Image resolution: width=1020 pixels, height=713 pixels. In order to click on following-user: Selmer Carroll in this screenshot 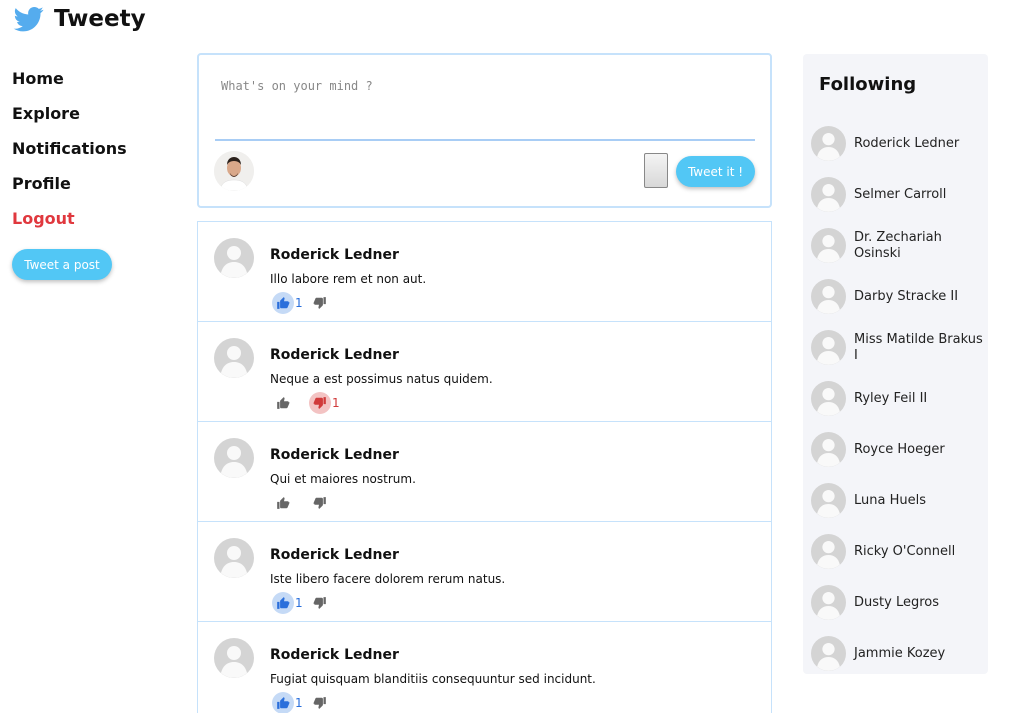, I will do `click(897, 194)`.